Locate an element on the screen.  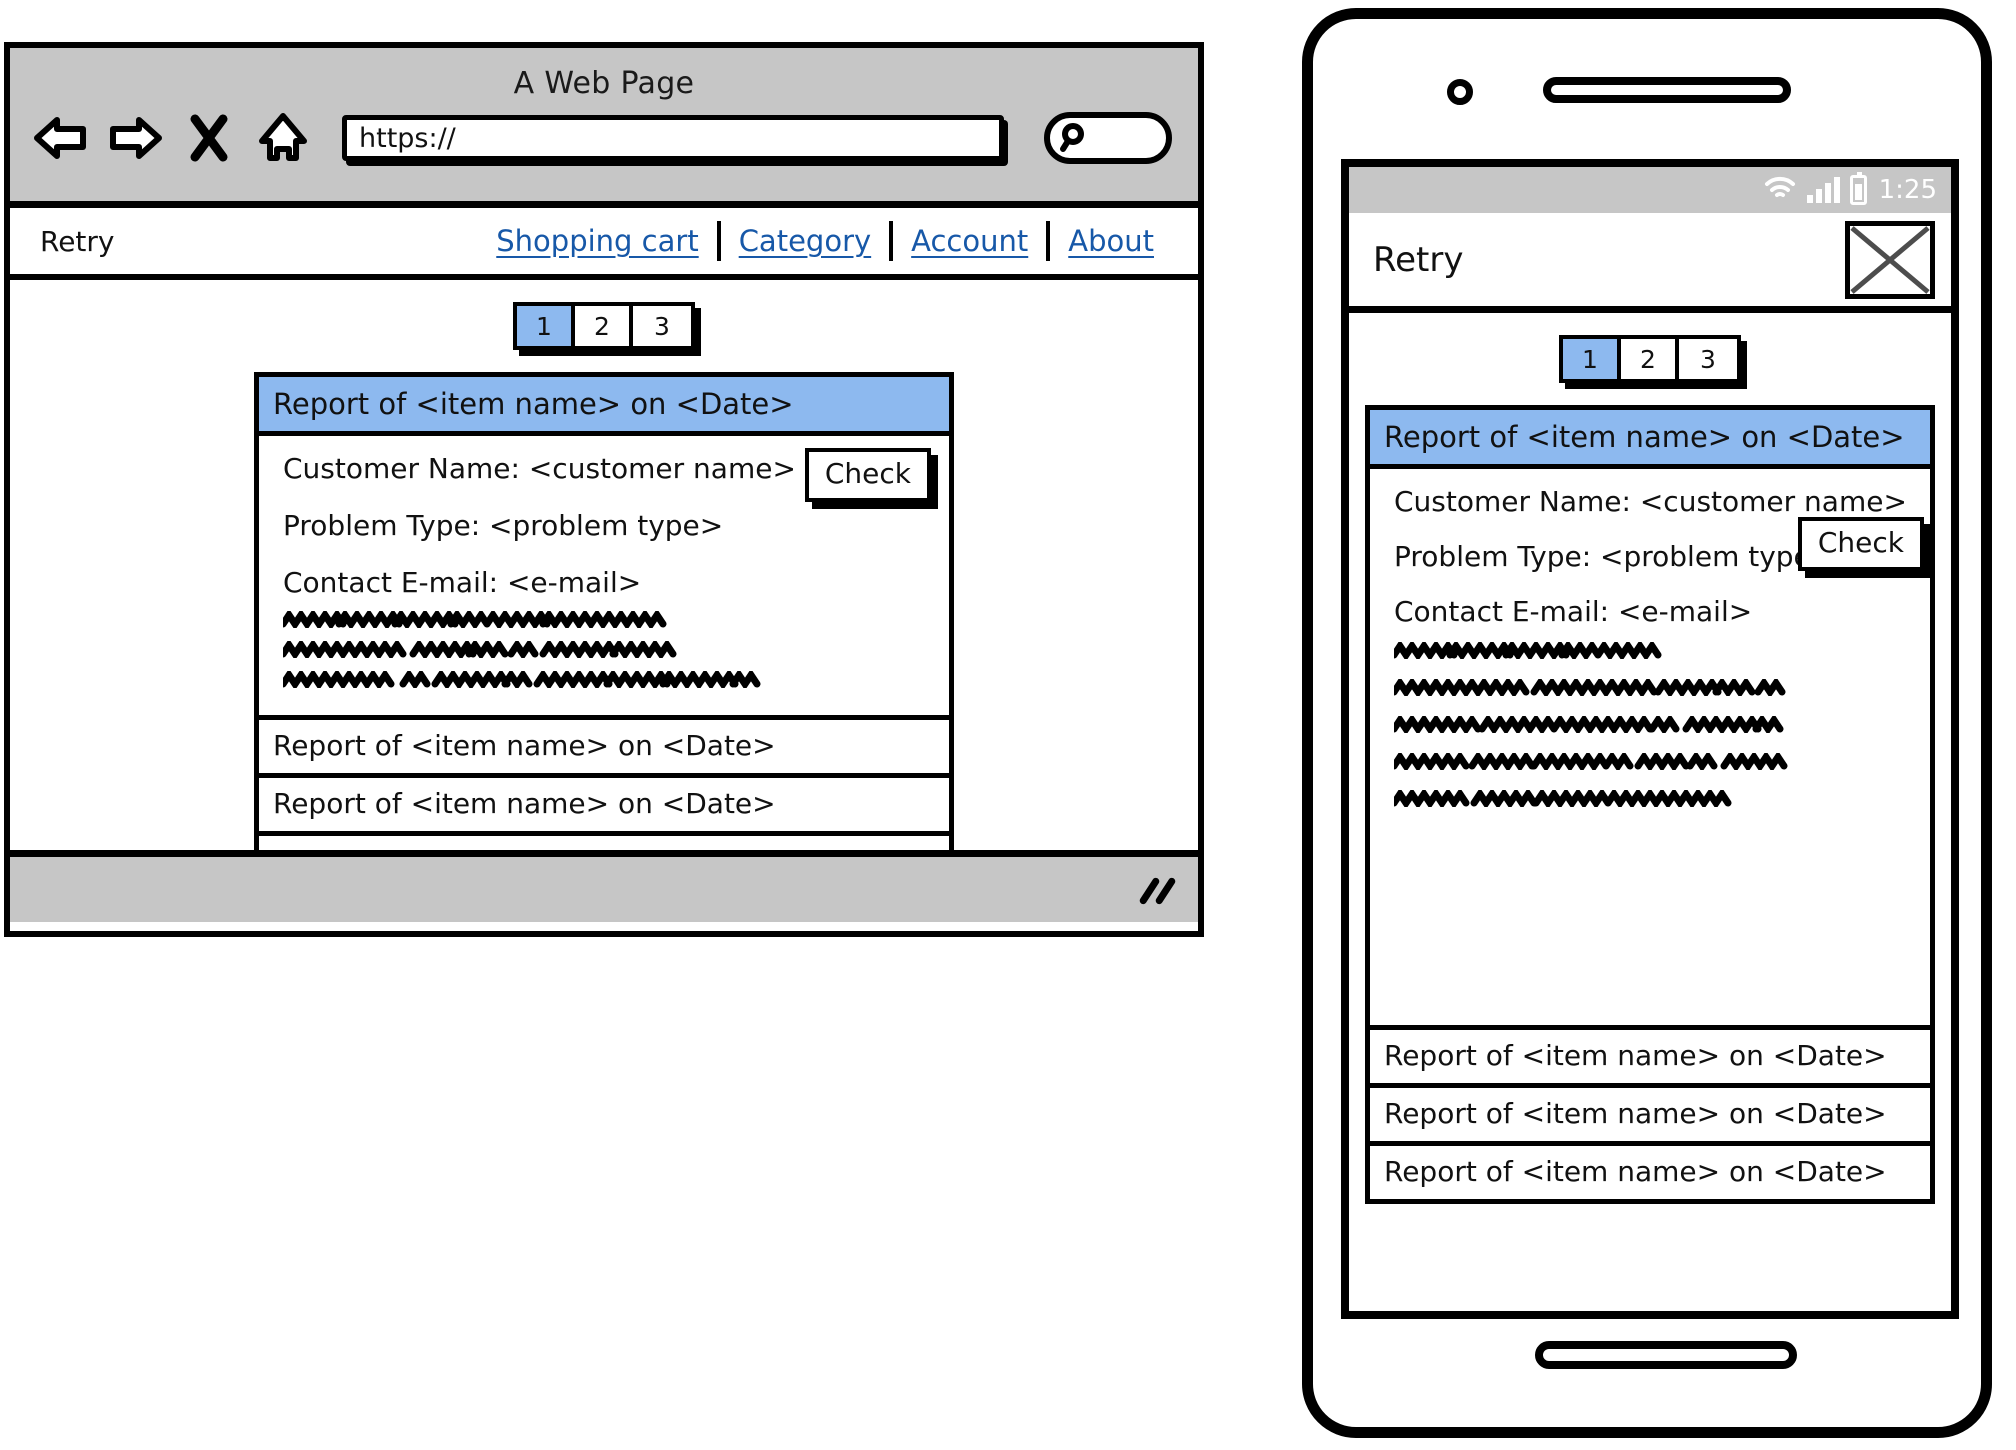
back-arrow-icon is located at coordinates (61, 138).